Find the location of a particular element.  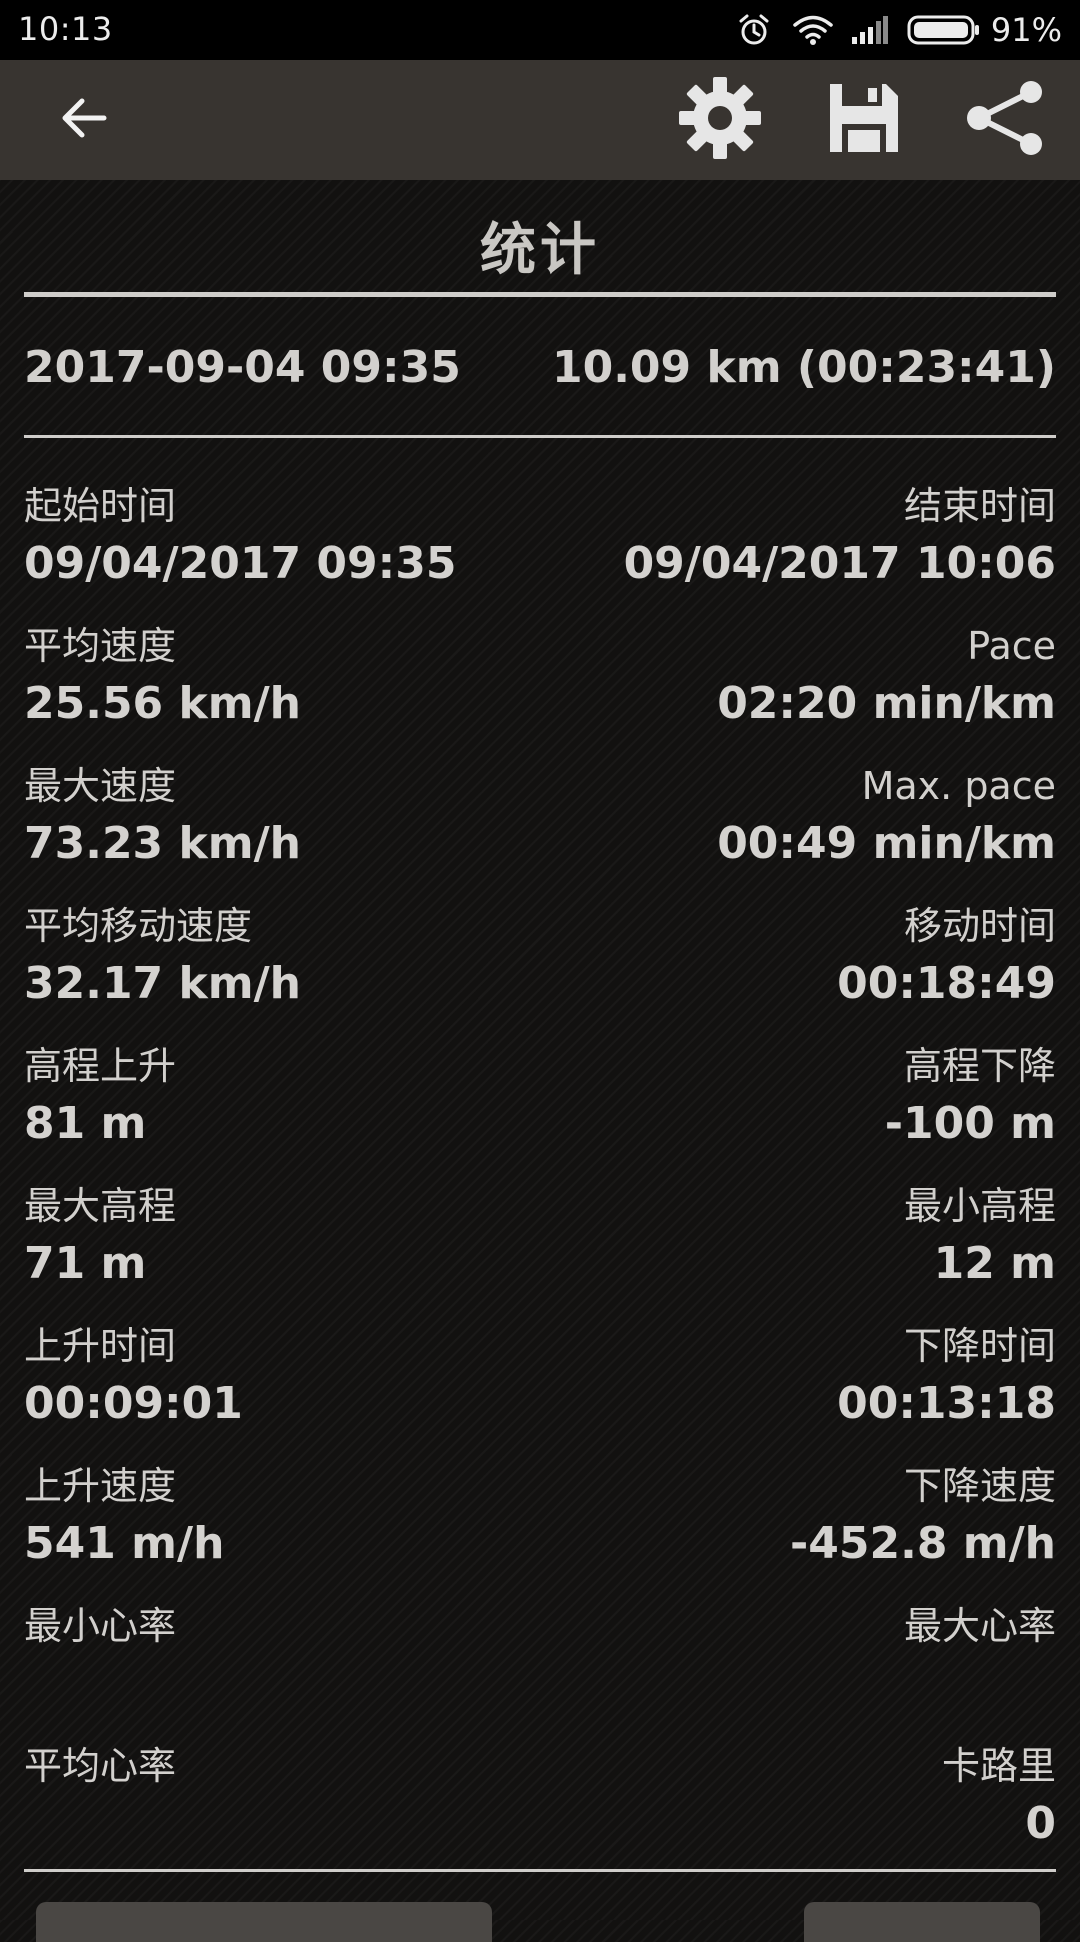

signal-icon is located at coordinates (870, 30).